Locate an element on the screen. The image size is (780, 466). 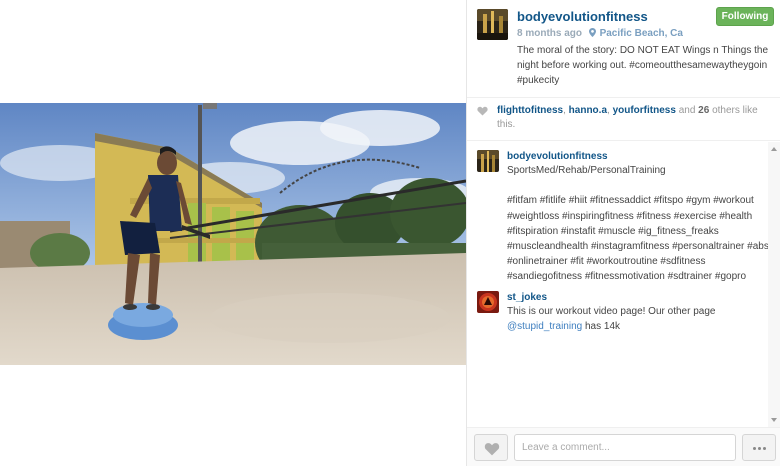
post-meta: 8 months ago Pacific Beach, Ca is located at coordinates (600, 33).